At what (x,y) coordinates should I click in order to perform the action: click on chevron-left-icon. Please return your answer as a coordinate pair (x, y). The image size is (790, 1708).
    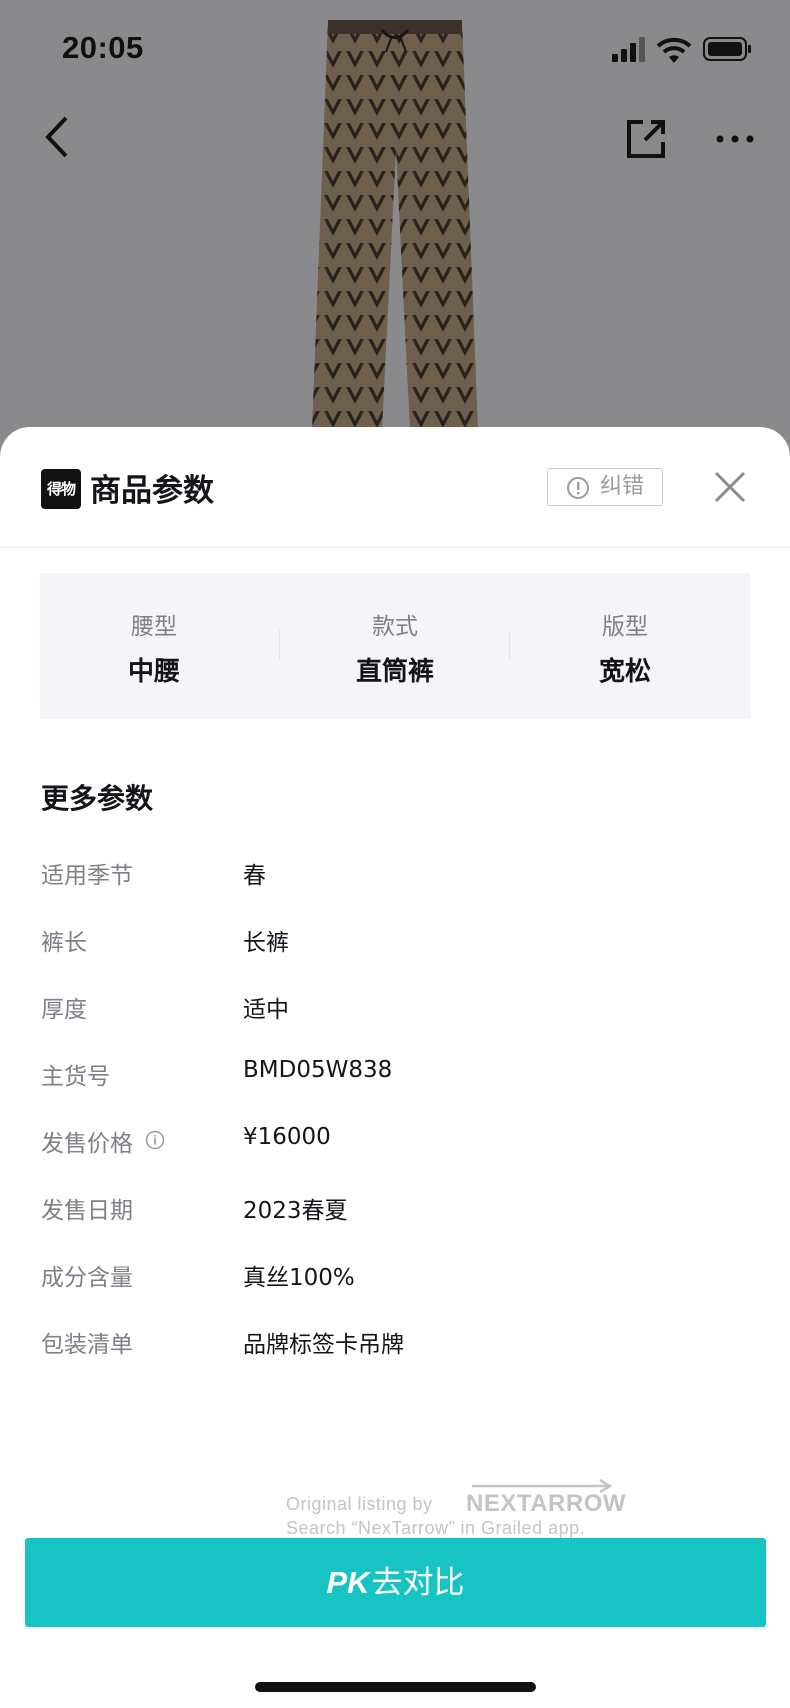
    Looking at the image, I should click on (57, 137).